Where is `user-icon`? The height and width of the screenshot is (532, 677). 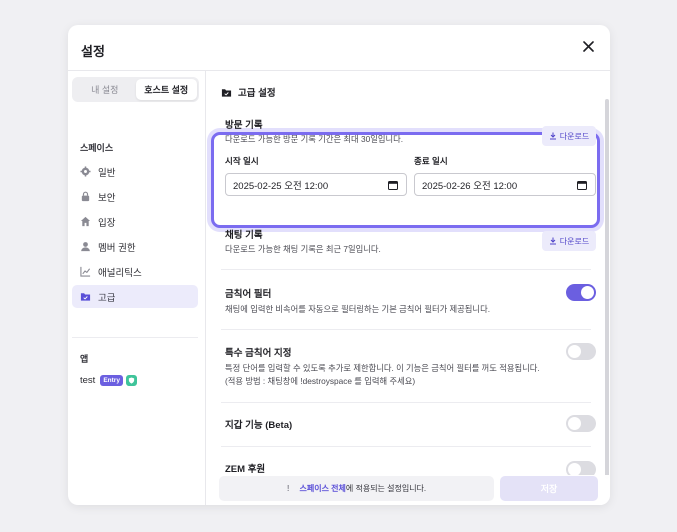
user-icon is located at coordinates (85, 247).